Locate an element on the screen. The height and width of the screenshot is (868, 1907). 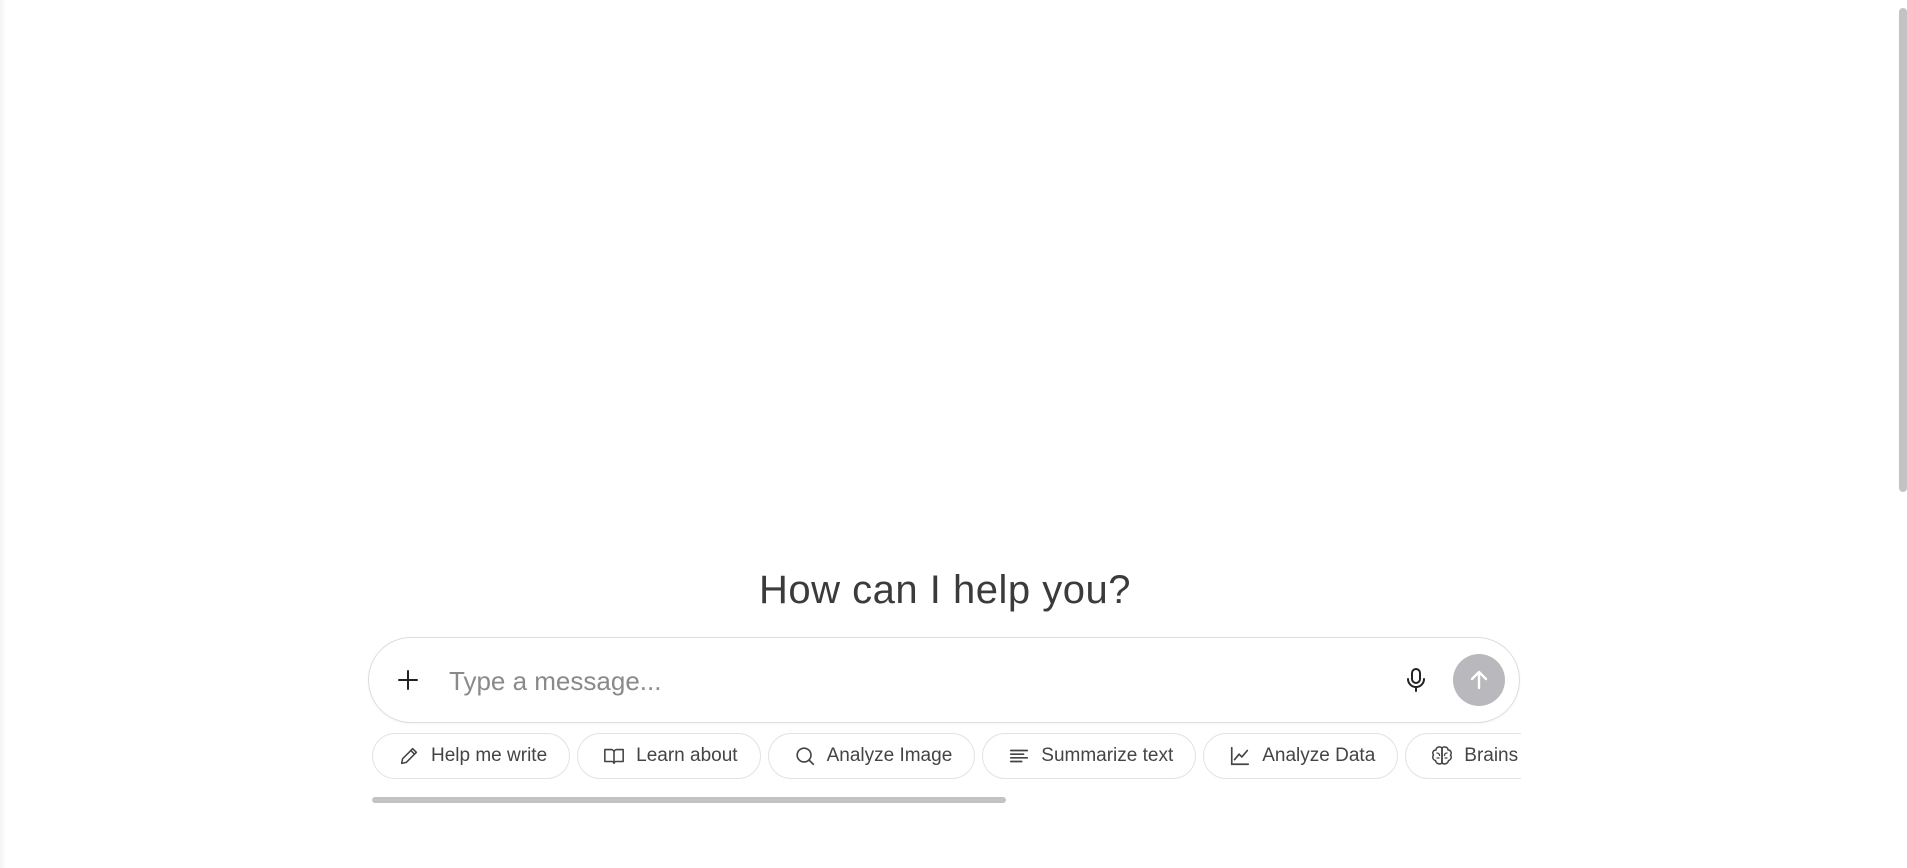
suggestion-learn-about: Learn about is located at coordinates (669, 756).